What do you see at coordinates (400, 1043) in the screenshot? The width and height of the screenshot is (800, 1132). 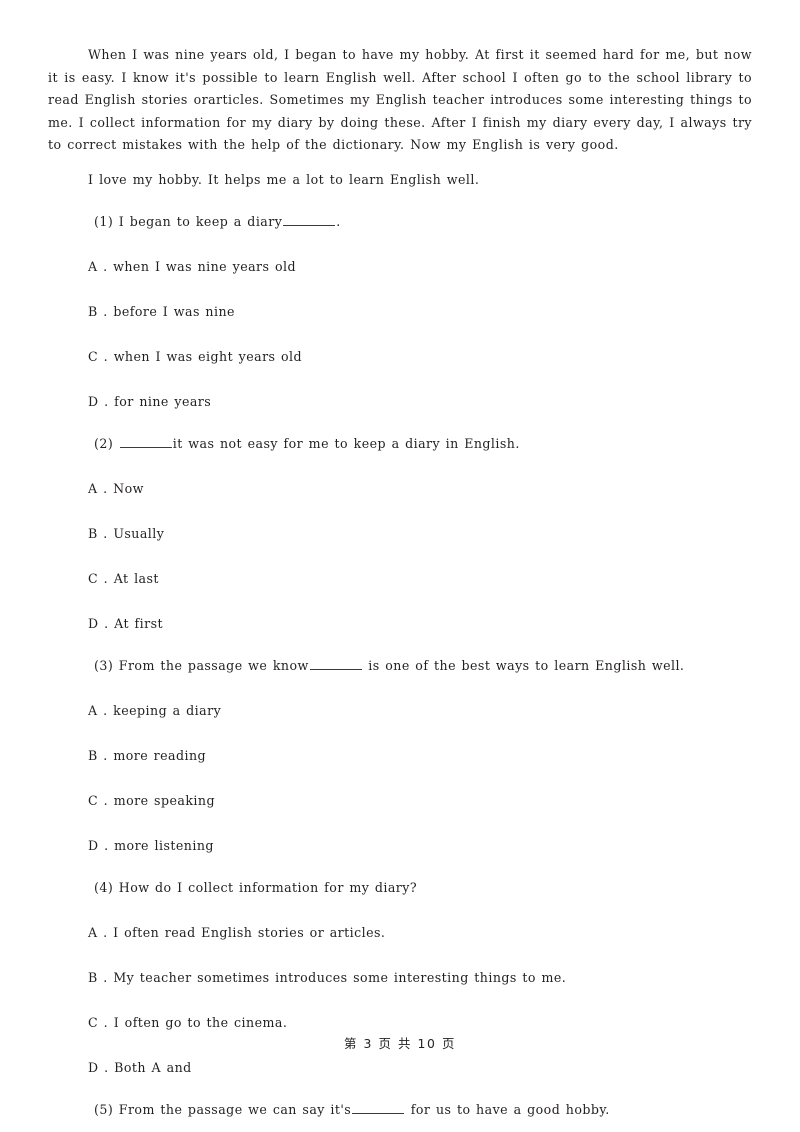 I see `page-footer: 第 3 页 共 10 页` at bounding box center [400, 1043].